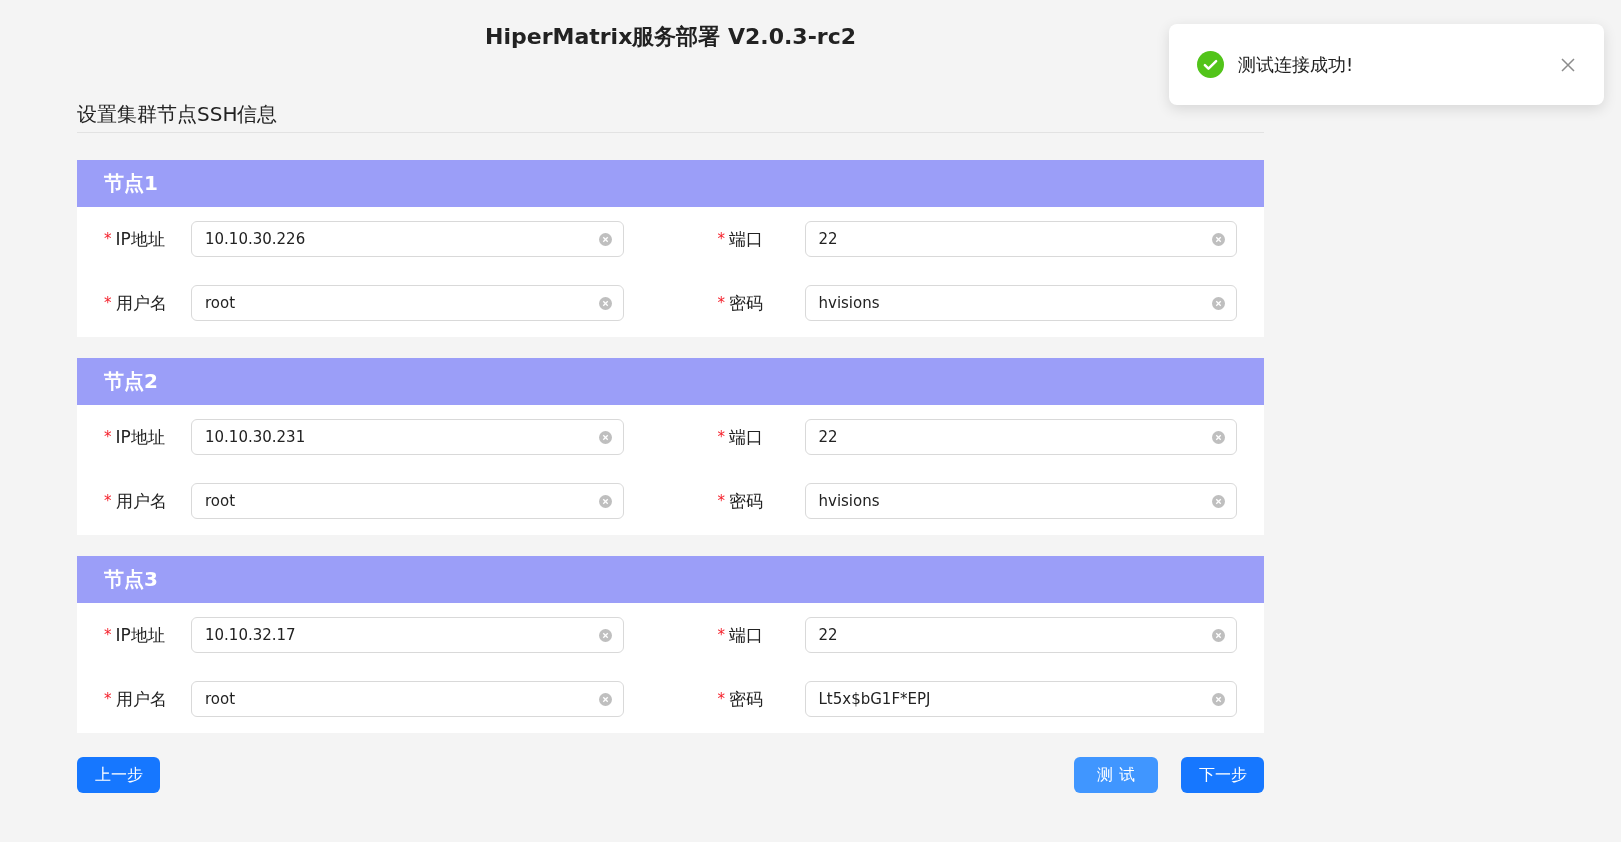 The width and height of the screenshot is (1621, 842). What do you see at coordinates (407, 437) in the screenshot?
I see `input-field: 10.10.30.231` at bounding box center [407, 437].